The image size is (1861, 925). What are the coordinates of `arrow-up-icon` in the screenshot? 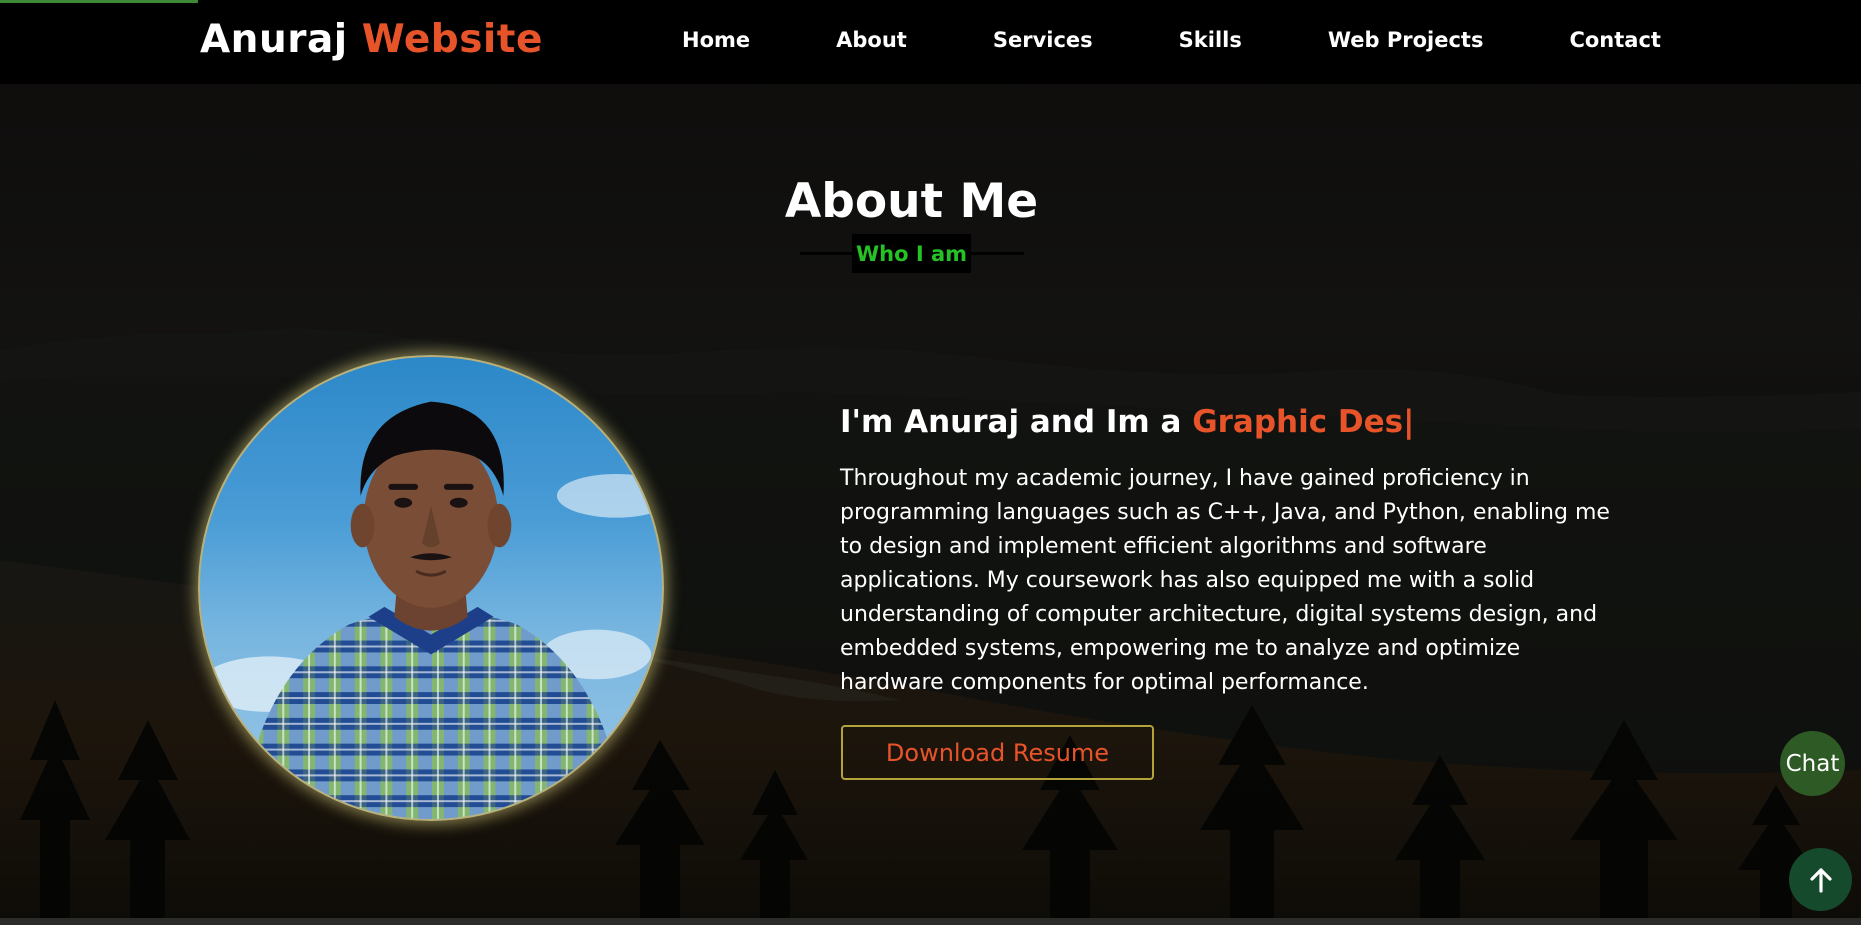 It's located at (1820, 880).